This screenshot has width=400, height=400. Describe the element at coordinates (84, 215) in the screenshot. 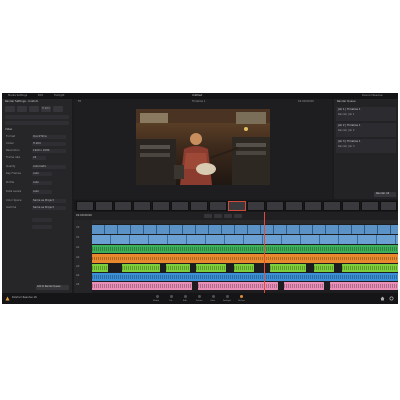

I see `timeline-timecode: 01:00:00:00` at that location.